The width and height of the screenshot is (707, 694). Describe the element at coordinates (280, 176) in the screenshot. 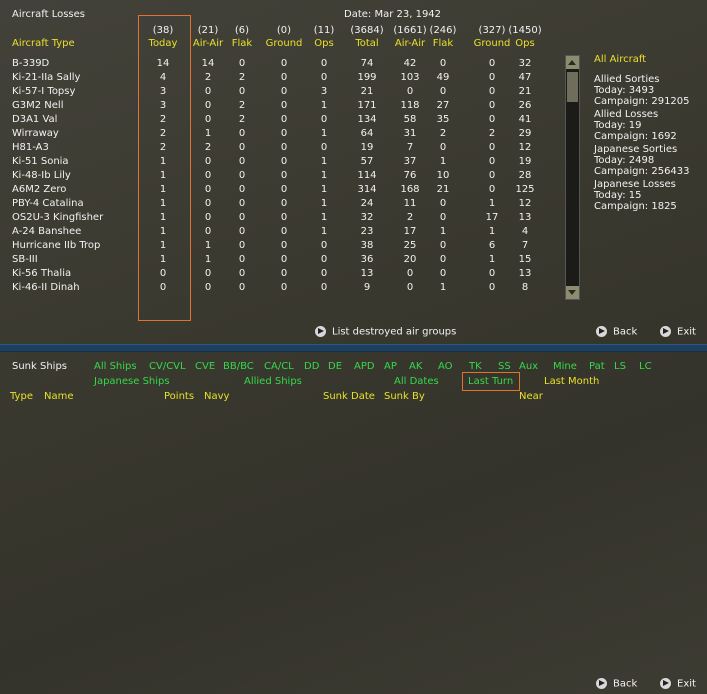

I see `table-row: Ki-48-Ib Lily 1 0 0 0 1 114 76 10 0 28` at that location.